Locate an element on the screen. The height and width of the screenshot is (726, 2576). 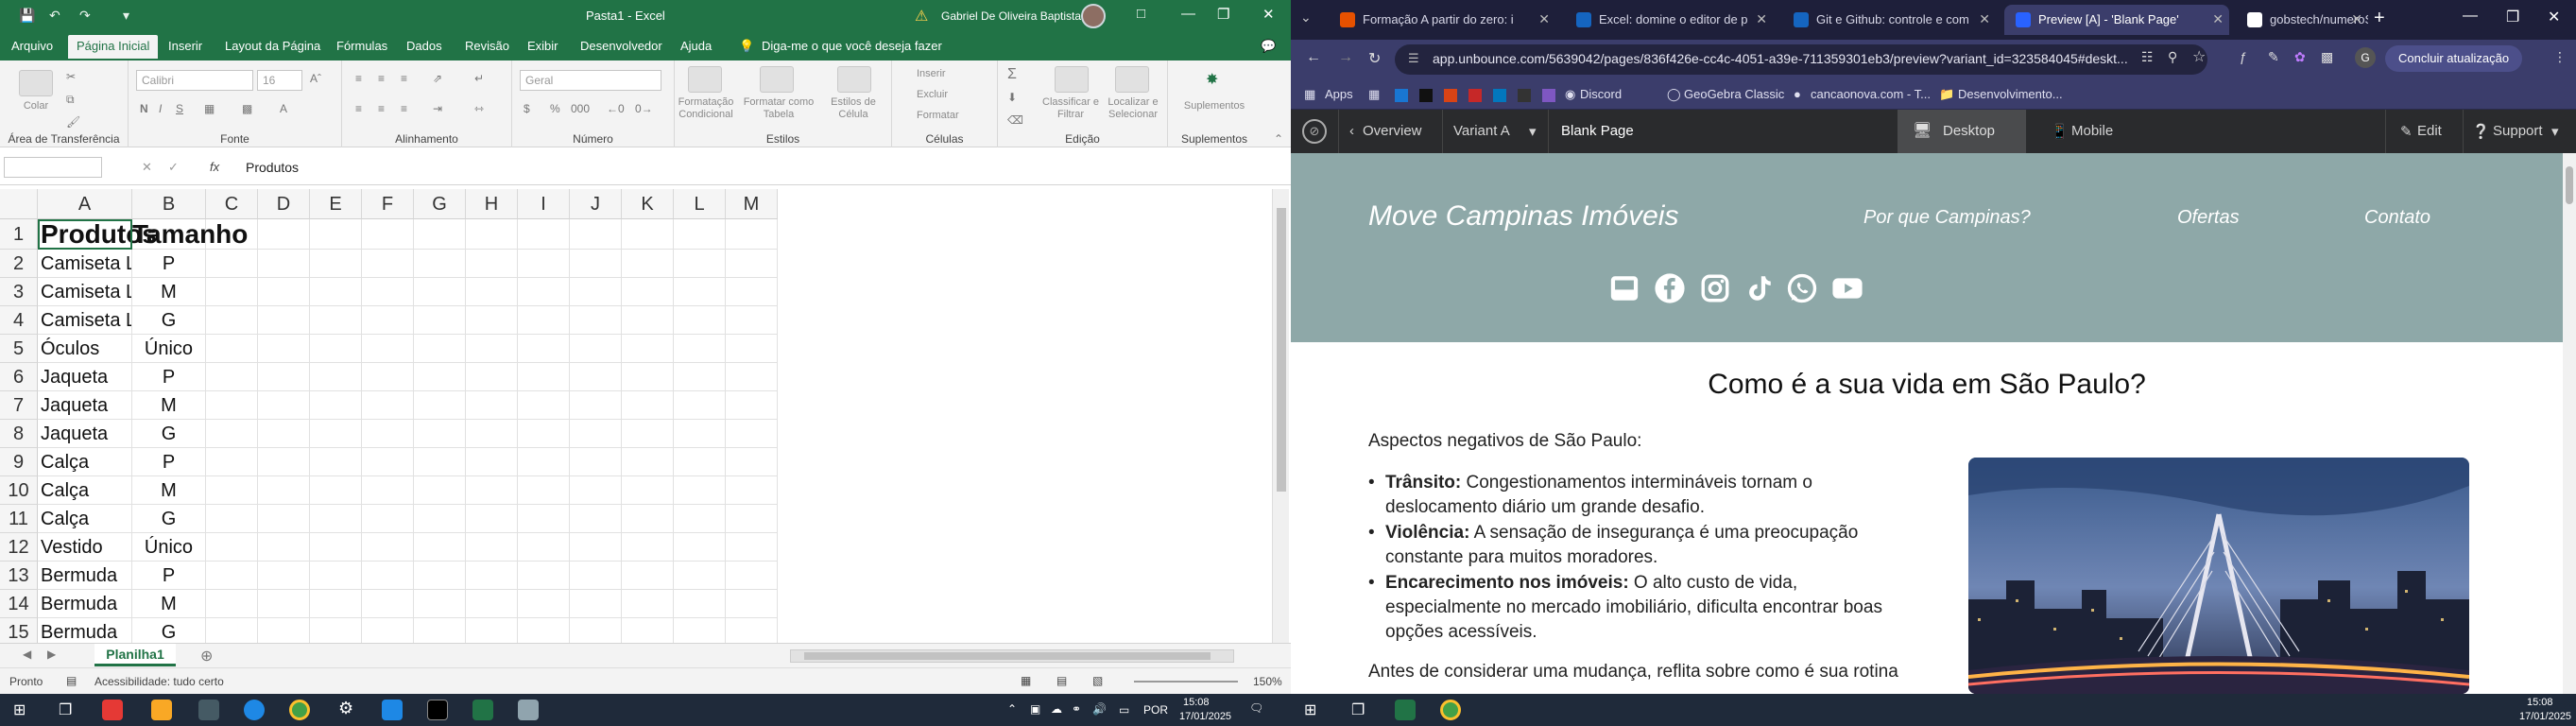
insert-function-button: fx is located at coordinates (214, 167).